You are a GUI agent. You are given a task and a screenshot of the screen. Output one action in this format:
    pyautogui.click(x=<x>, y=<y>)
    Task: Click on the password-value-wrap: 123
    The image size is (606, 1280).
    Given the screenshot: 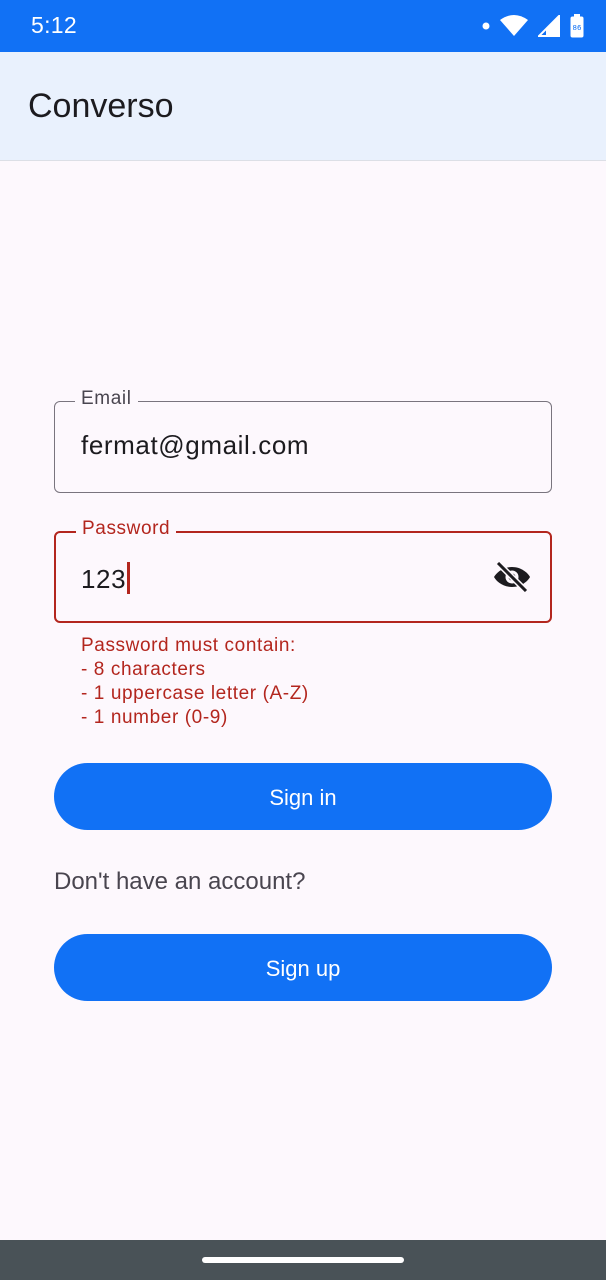 What is the action you would take?
    pyautogui.click(x=106, y=578)
    